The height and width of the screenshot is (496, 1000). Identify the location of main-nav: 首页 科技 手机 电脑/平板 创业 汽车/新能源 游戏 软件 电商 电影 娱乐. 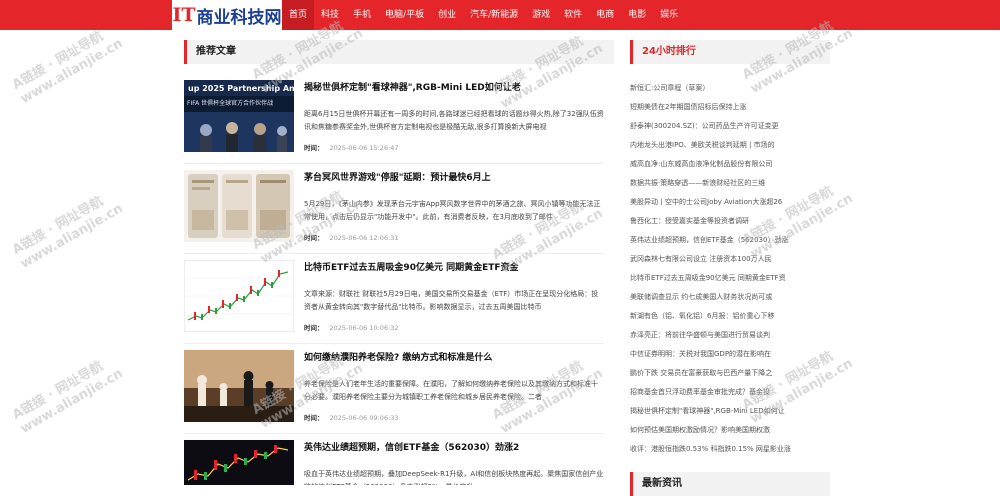
(483, 15).